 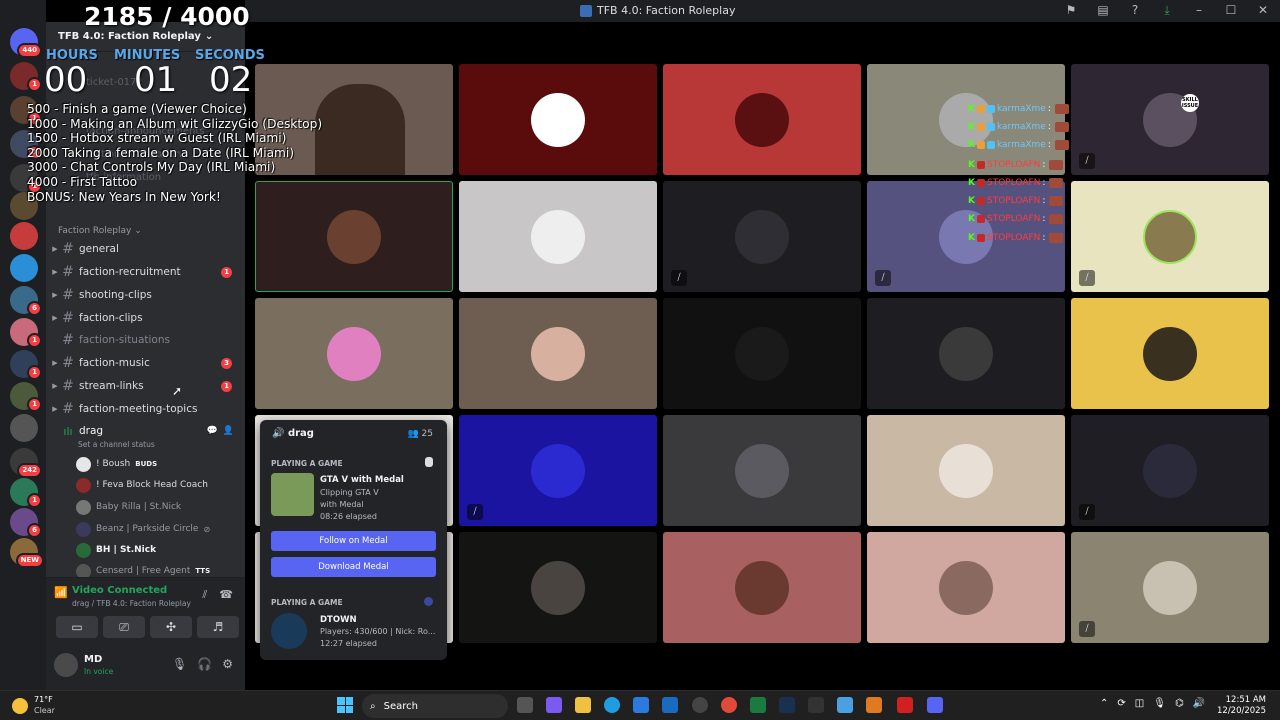 What do you see at coordinates (583, 705) in the screenshot?
I see `file-explorer-icon` at bounding box center [583, 705].